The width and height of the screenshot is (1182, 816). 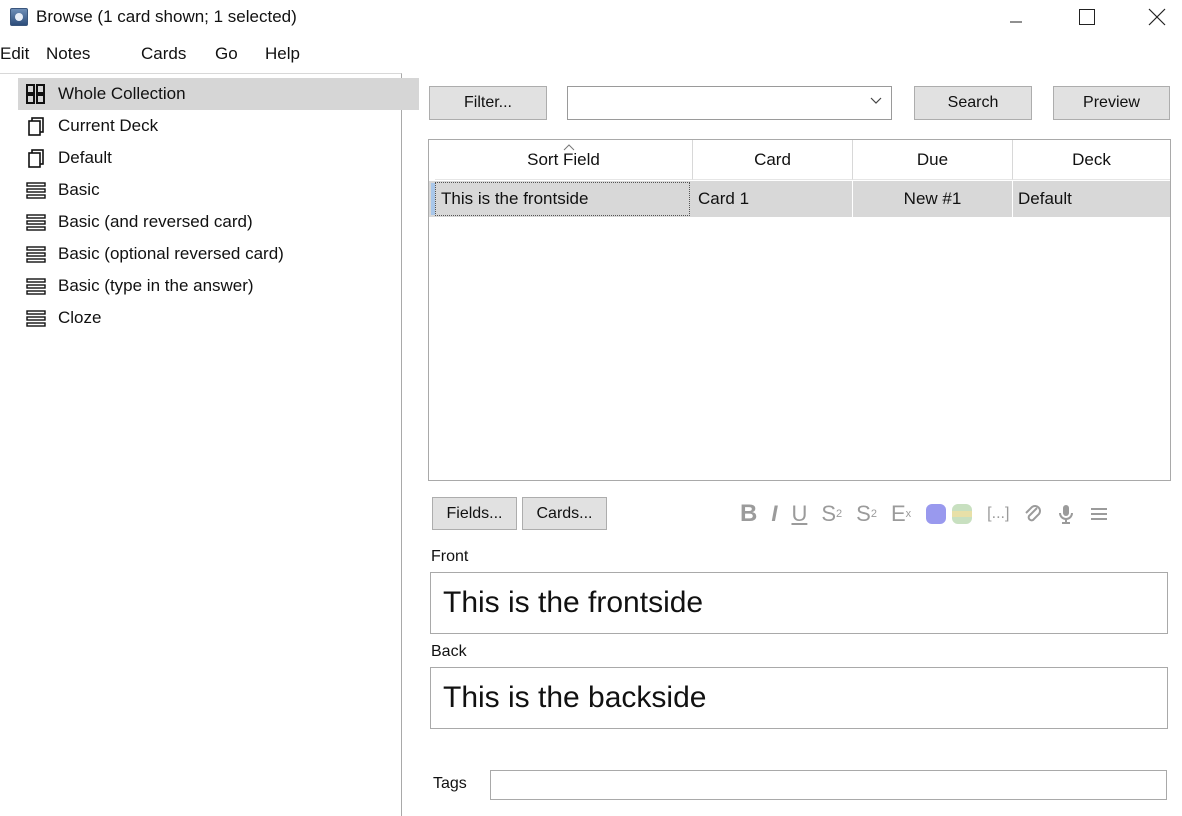 I want to click on sidebar-item-cloze: Cloze, so click(x=201, y=318).